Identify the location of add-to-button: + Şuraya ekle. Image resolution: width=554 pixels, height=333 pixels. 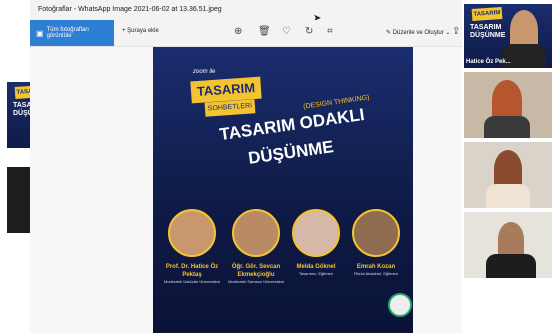
(140, 31).